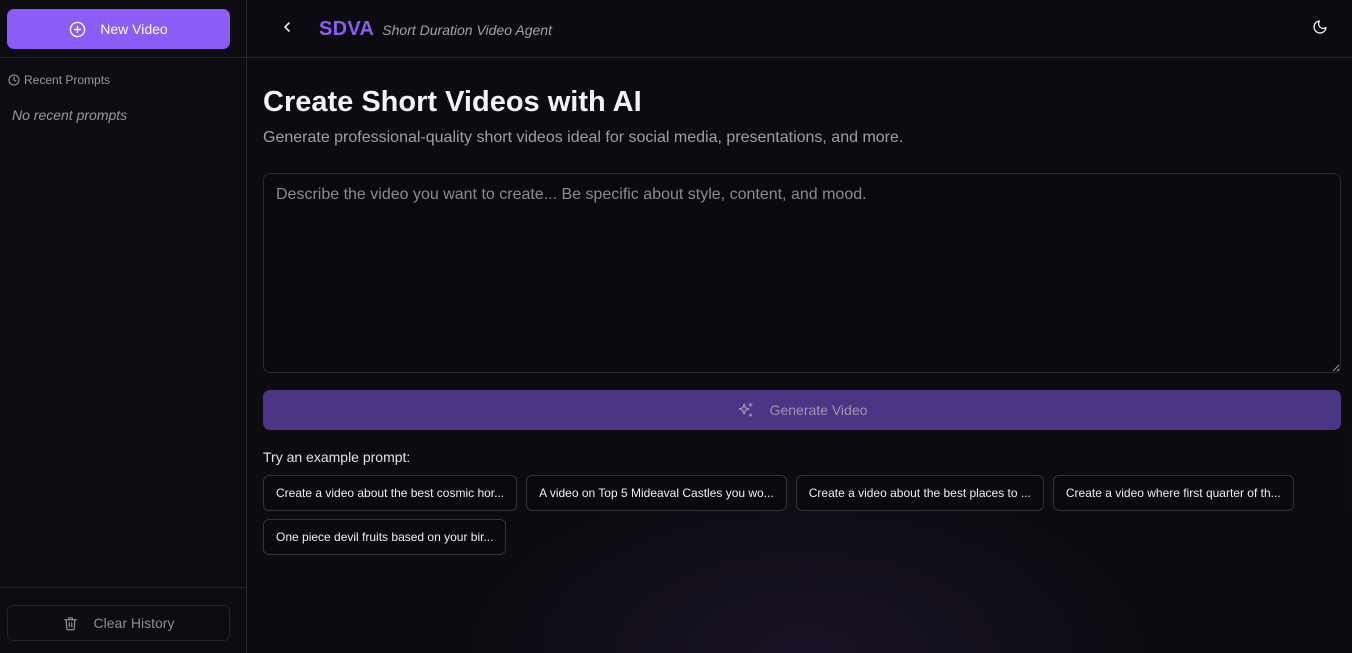  What do you see at coordinates (123, 72) in the screenshot?
I see `recent-prompts-header: Recent Prompts` at bounding box center [123, 72].